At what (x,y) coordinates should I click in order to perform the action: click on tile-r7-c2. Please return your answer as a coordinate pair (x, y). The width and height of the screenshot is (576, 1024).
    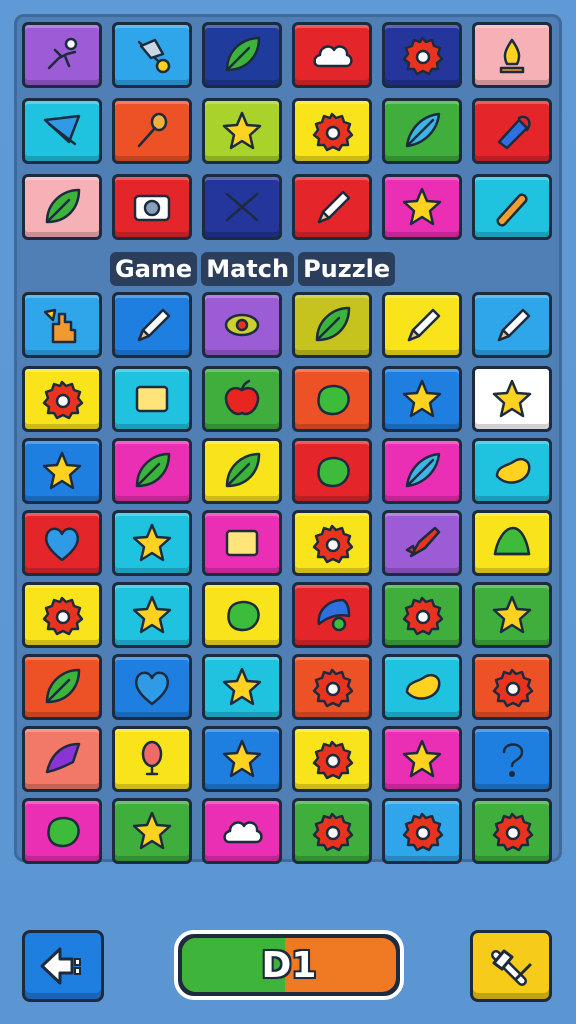
    Looking at the image, I should click on (152, 543).